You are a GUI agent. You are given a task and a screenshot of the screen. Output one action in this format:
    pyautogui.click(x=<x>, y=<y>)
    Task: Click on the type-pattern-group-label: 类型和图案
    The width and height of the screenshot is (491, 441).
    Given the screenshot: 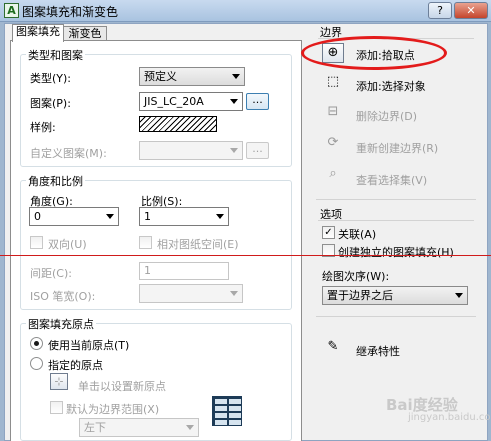 What is the action you would take?
    pyautogui.click(x=55, y=55)
    